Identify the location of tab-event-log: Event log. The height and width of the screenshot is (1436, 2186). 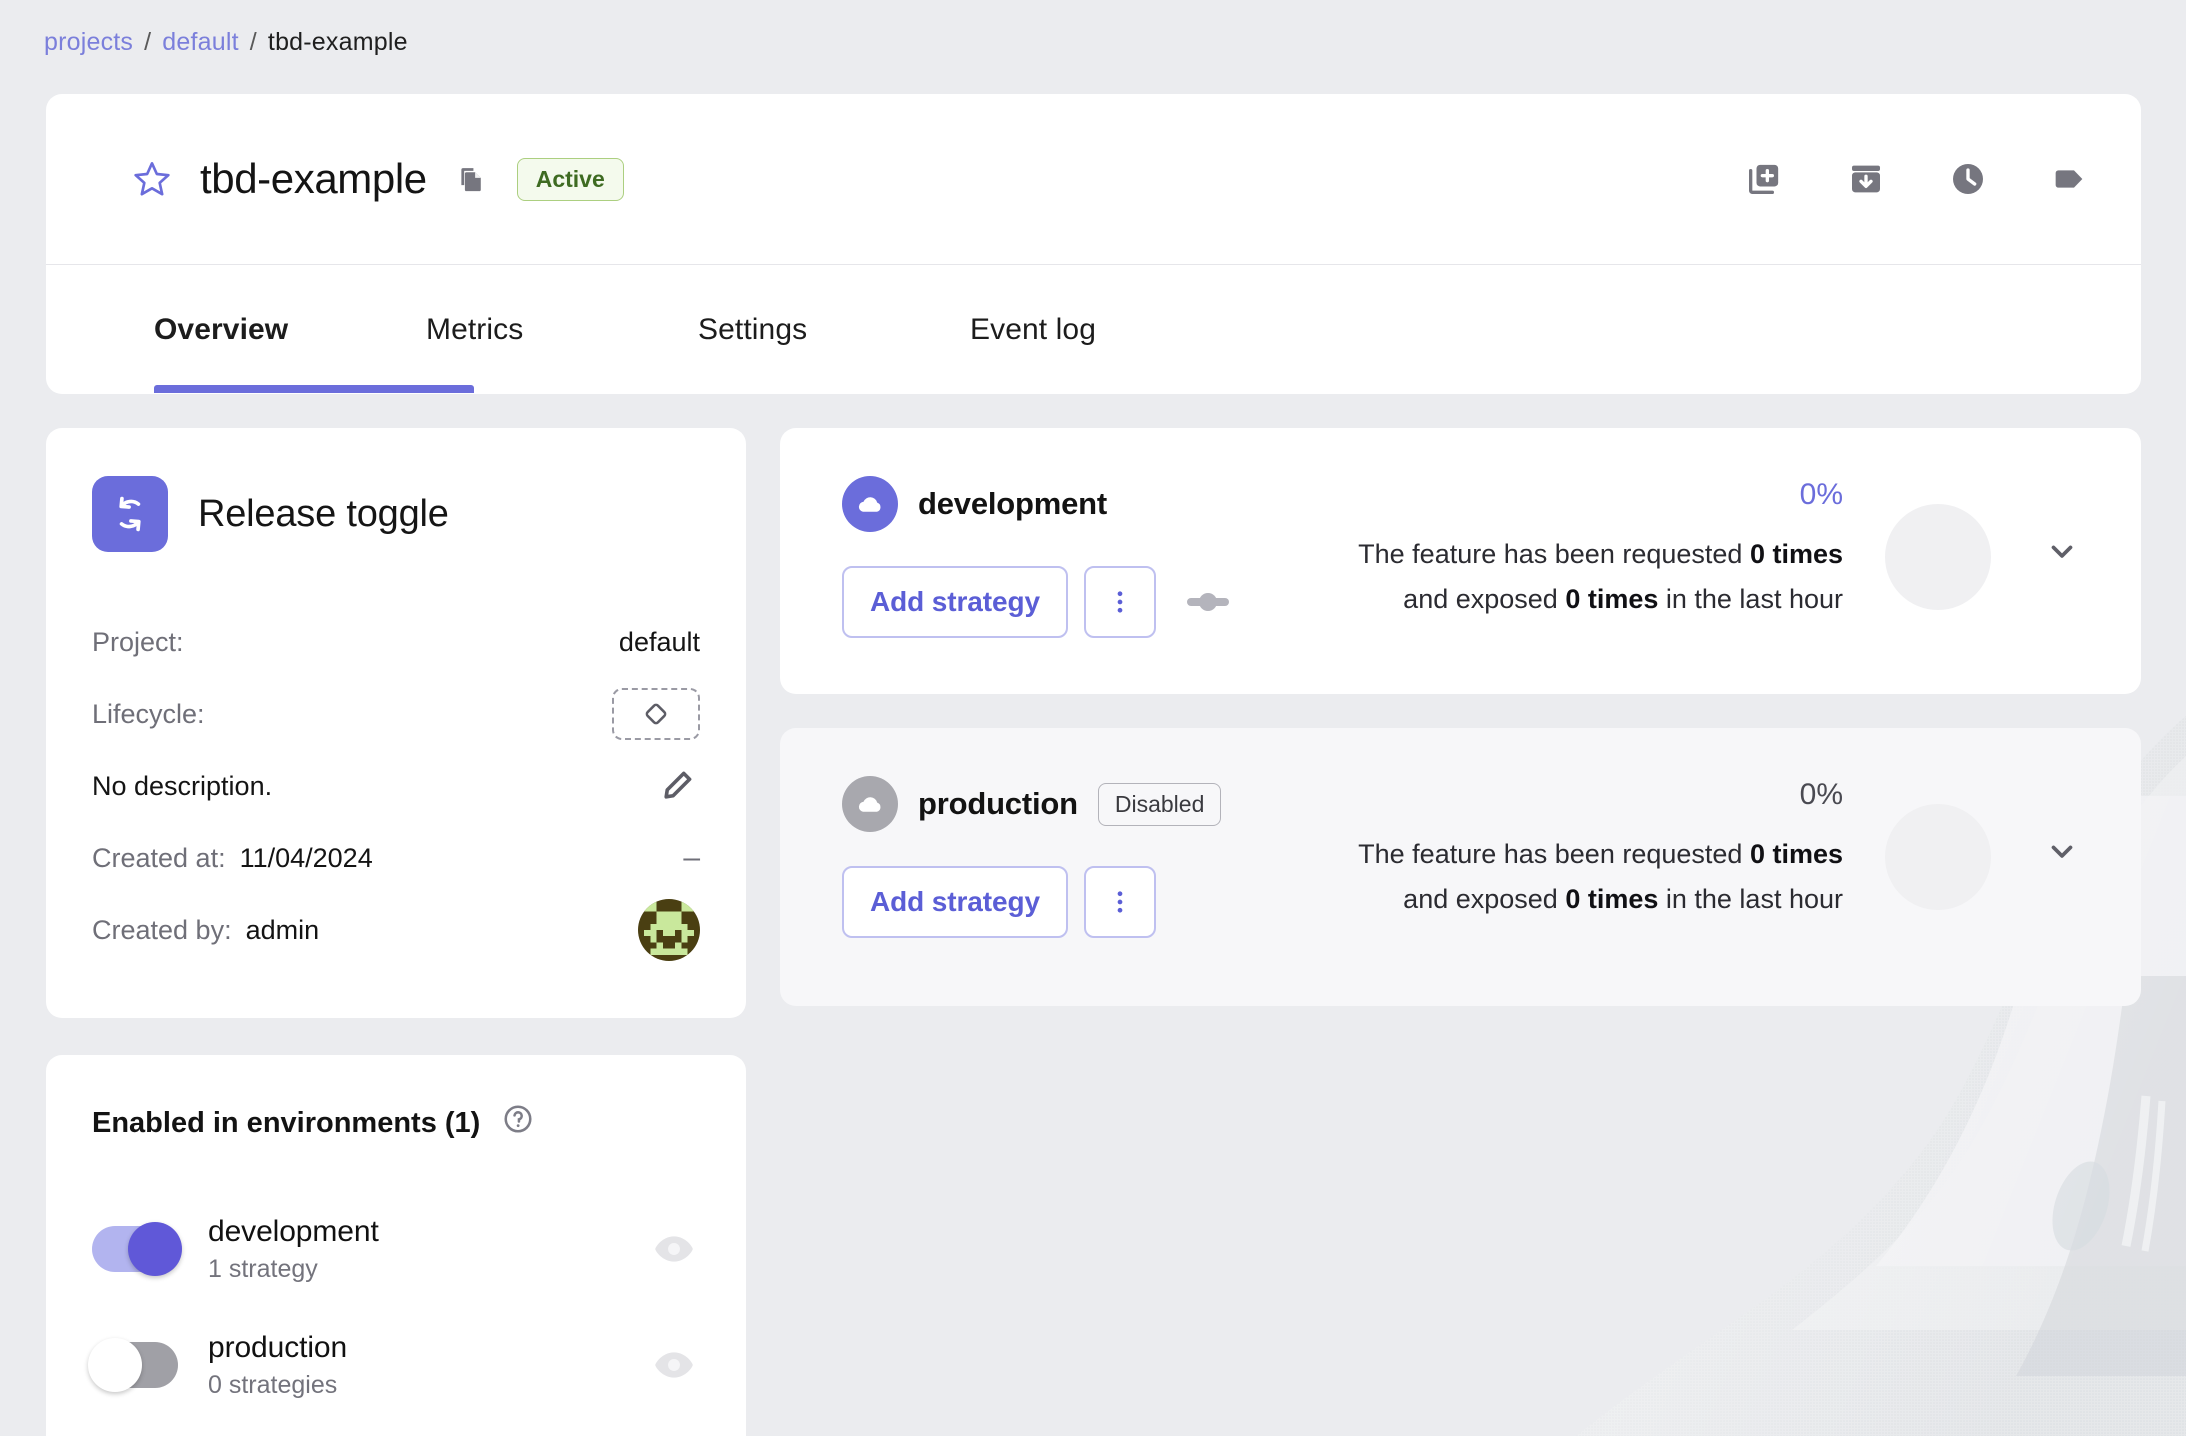
(1106, 306).